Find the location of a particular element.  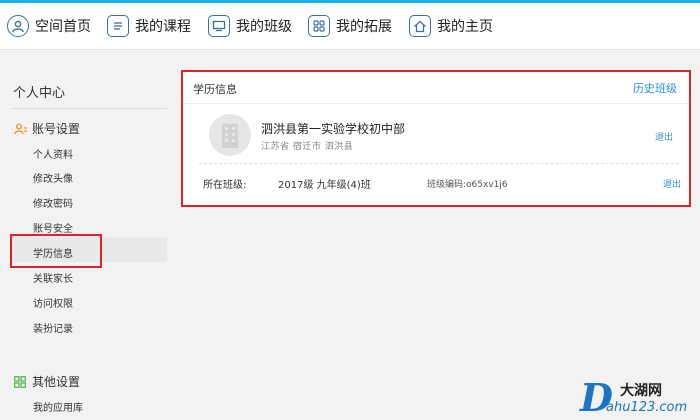

sidebar-item-permissions: 访问权限 is located at coordinates (53, 302).